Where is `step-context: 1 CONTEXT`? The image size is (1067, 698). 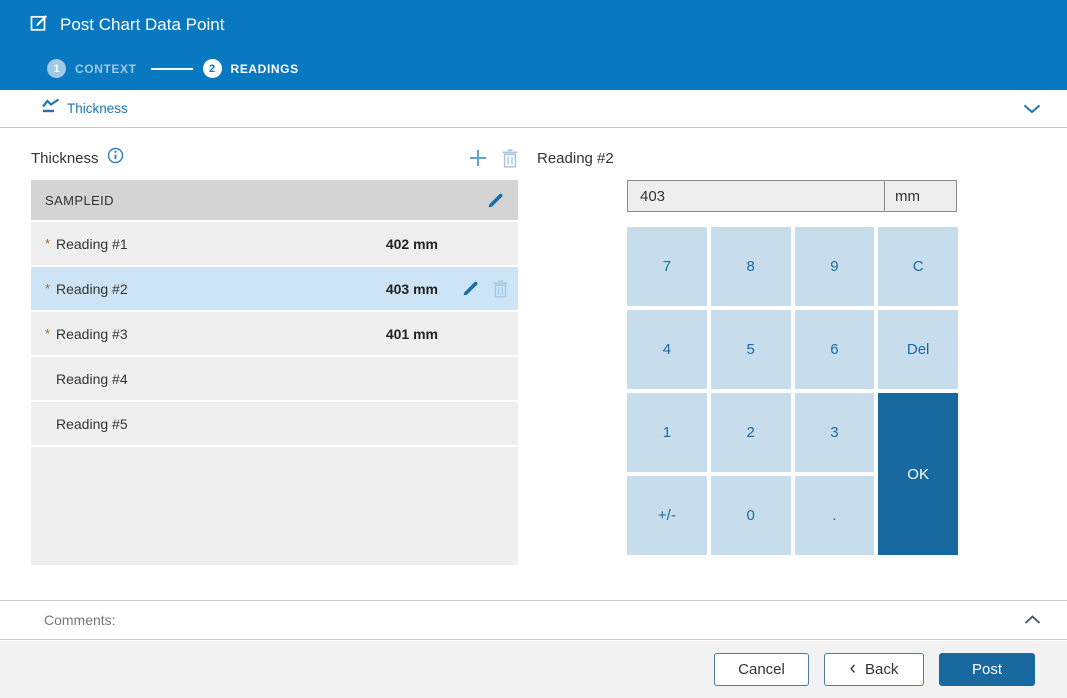 step-context: 1 CONTEXT is located at coordinates (92, 68).